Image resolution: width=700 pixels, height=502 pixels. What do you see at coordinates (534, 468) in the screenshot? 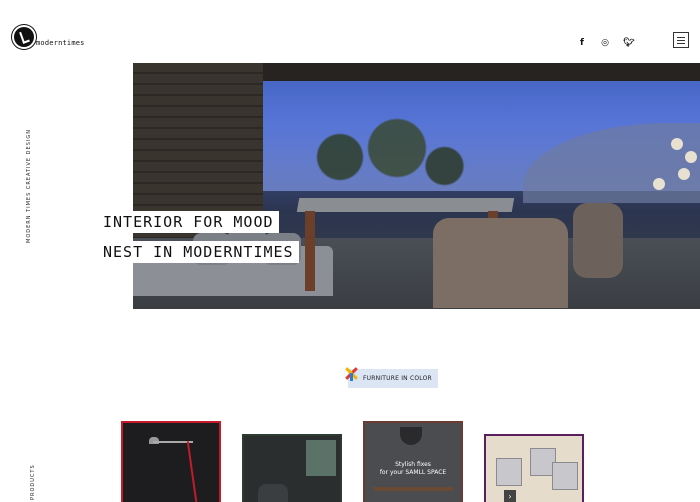
I see `product-card-cube-tables: ›` at bounding box center [534, 468].